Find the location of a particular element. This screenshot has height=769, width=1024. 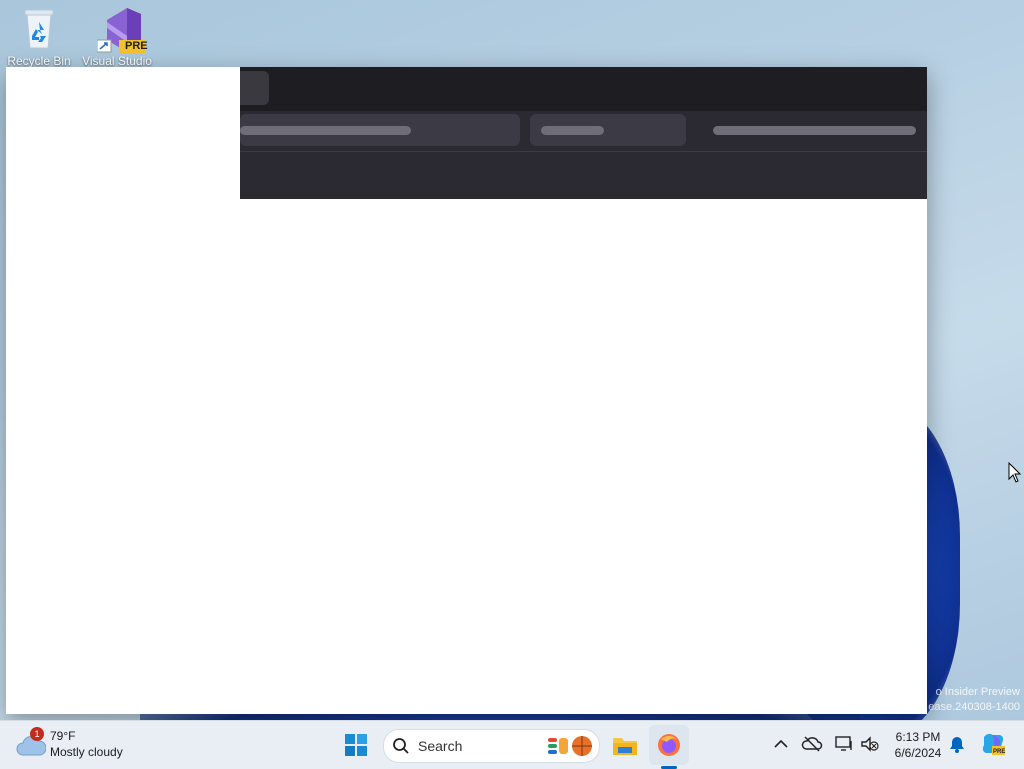

windows-logo-icon is located at coordinates (356, 745).